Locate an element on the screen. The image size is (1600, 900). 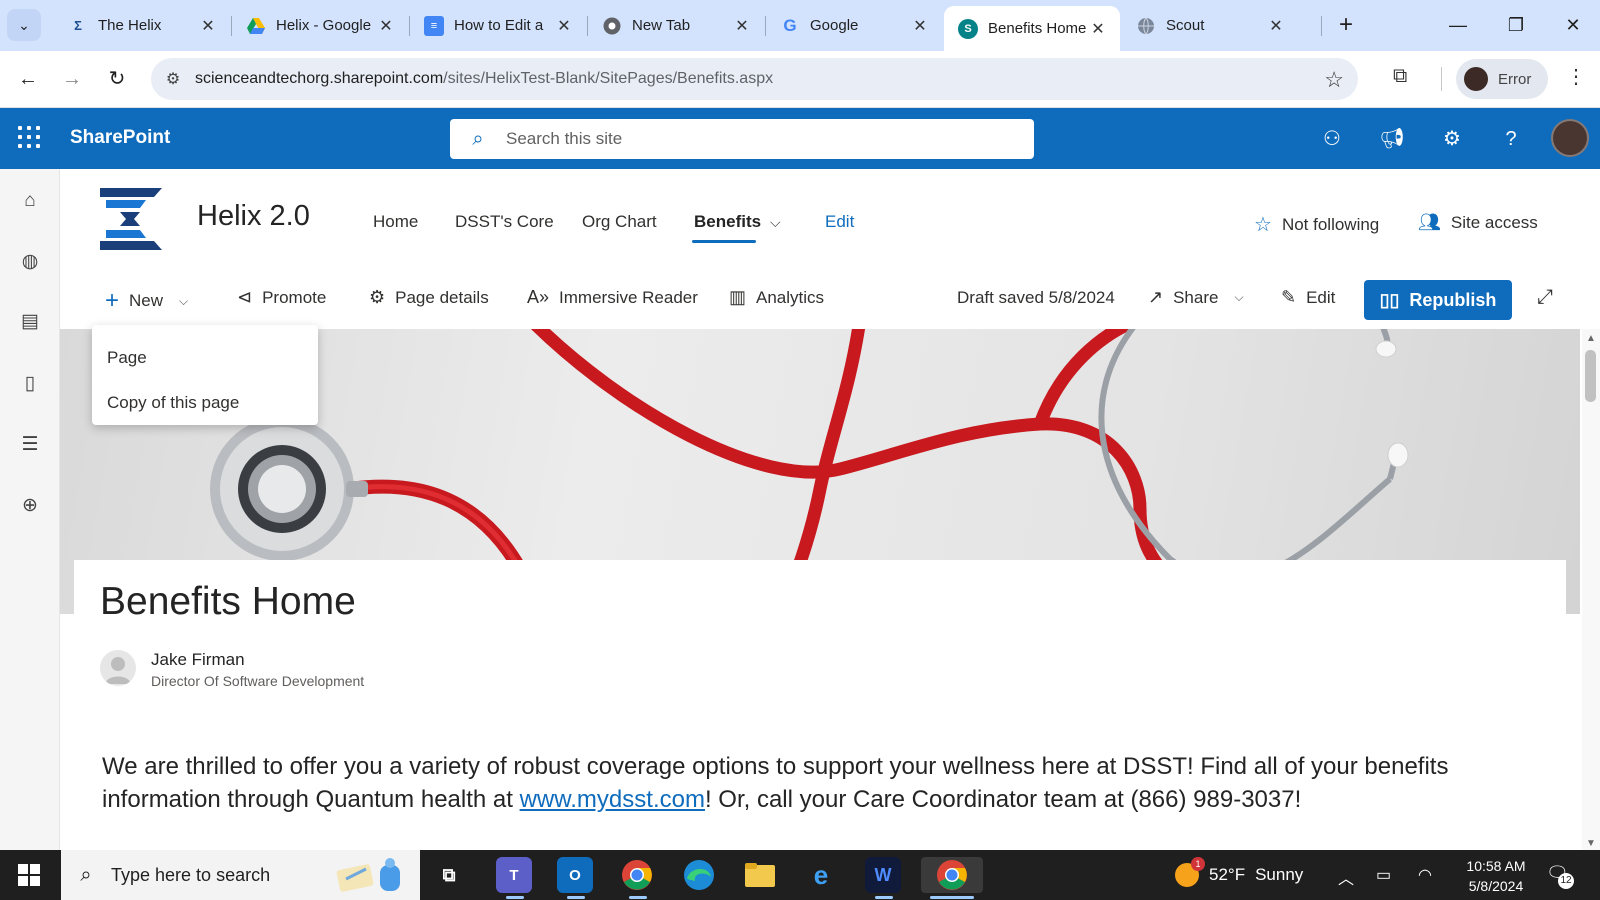
help-icon: ? is located at coordinates (1511, 139).